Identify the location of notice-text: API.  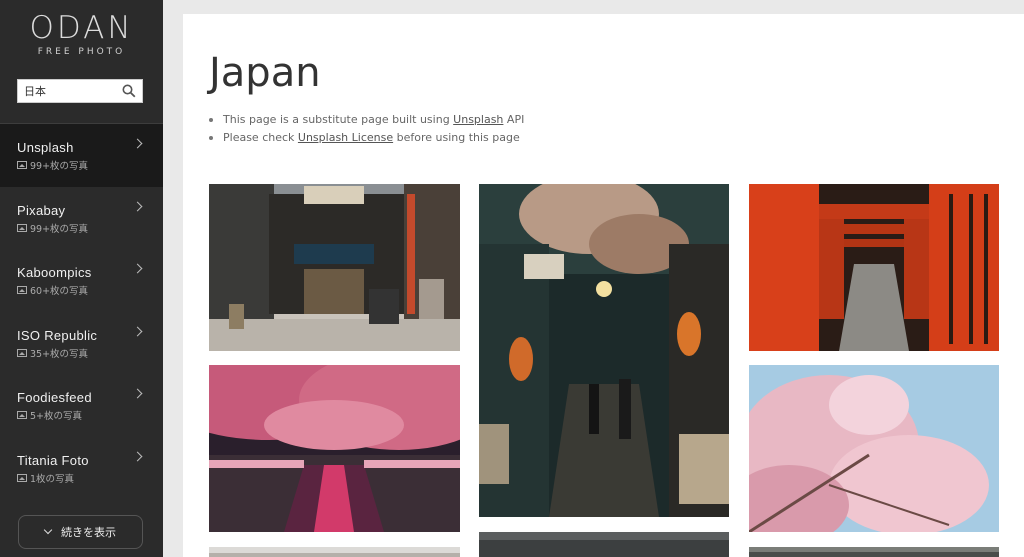
(514, 119).